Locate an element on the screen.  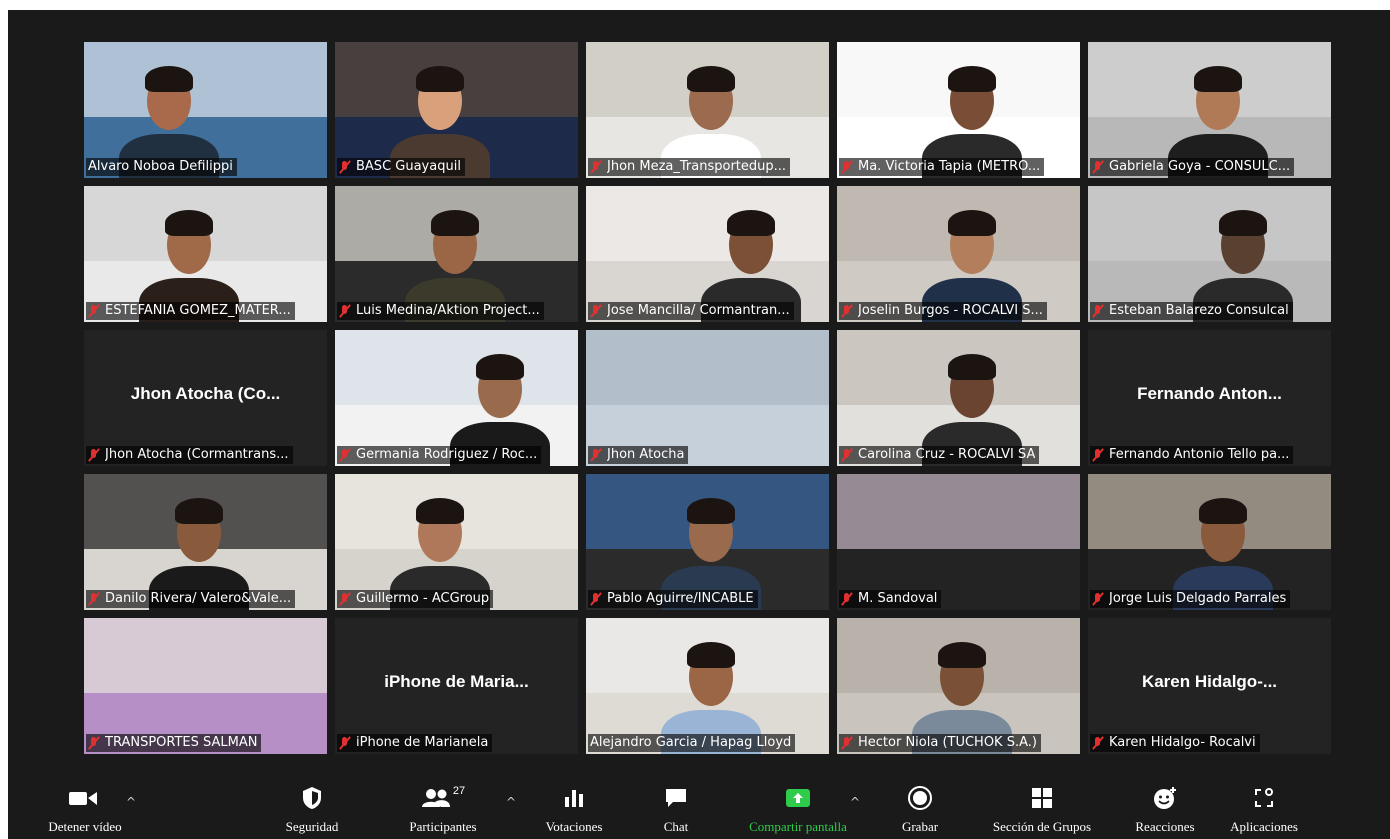
participants-button: 27 Participantes is located at coordinates (443, 811).